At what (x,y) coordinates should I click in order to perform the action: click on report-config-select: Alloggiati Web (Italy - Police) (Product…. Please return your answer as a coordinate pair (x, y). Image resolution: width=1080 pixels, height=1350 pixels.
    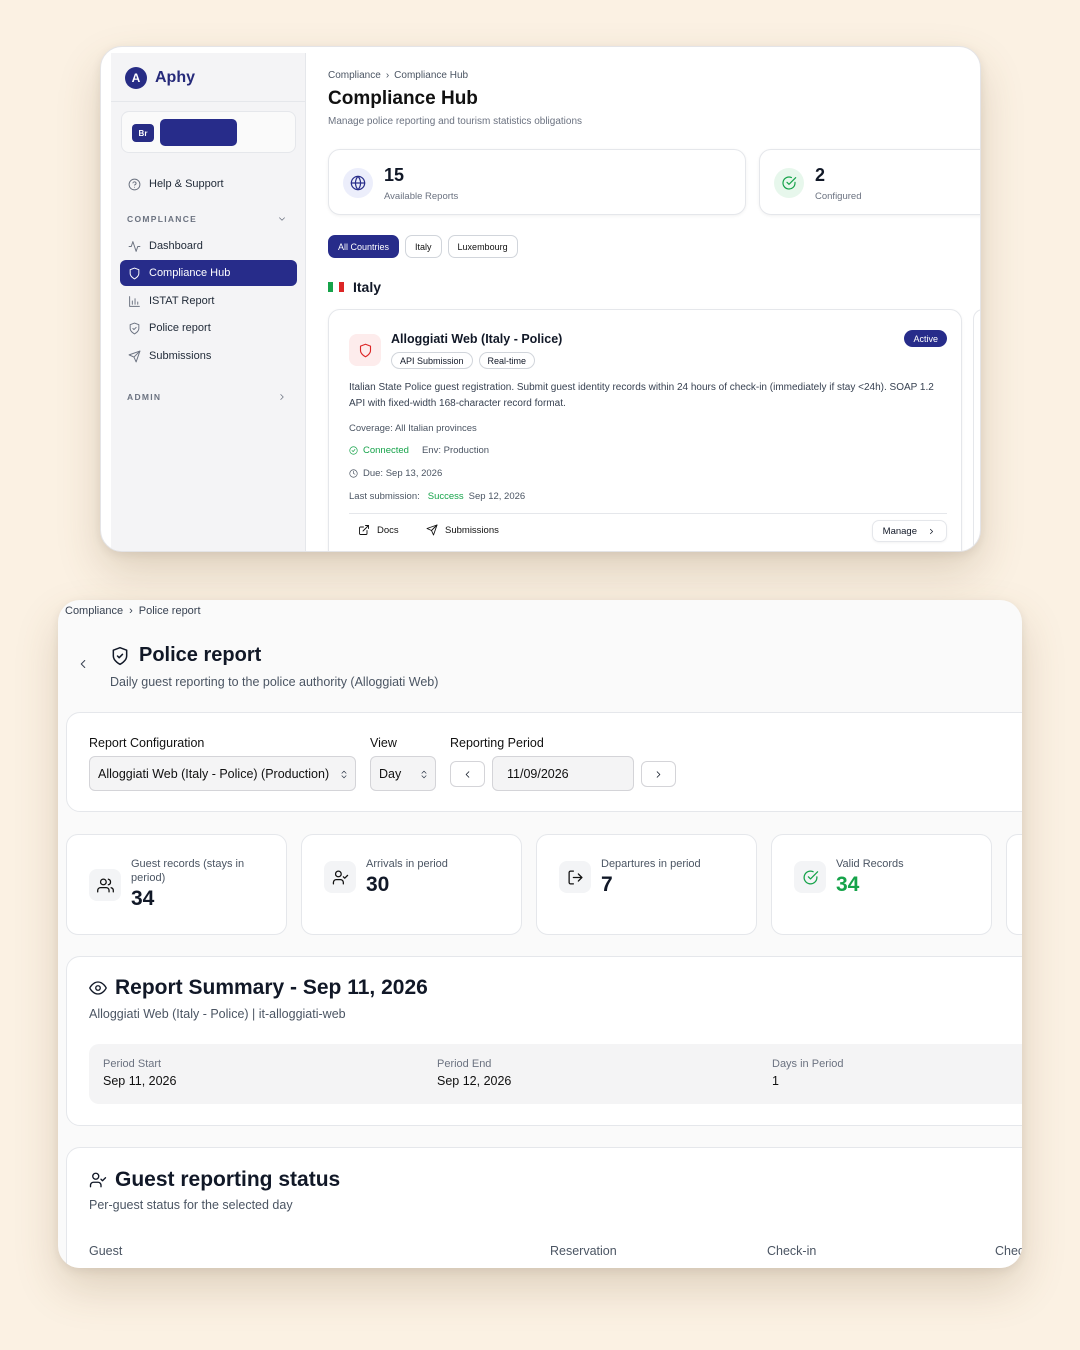
    Looking at the image, I should click on (222, 773).